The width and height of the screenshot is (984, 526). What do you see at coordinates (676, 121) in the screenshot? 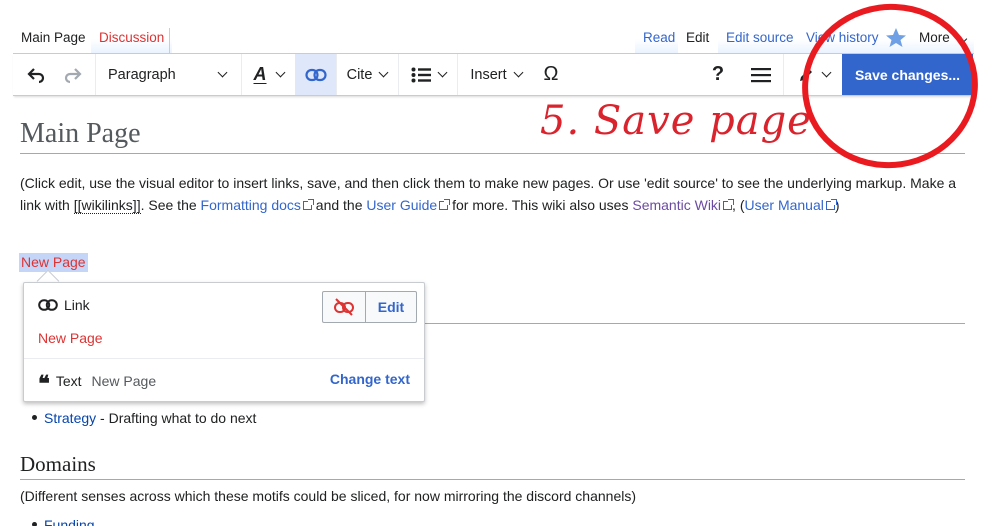
I see `annotation-note: 5. Save page` at bounding box center [676, 121].